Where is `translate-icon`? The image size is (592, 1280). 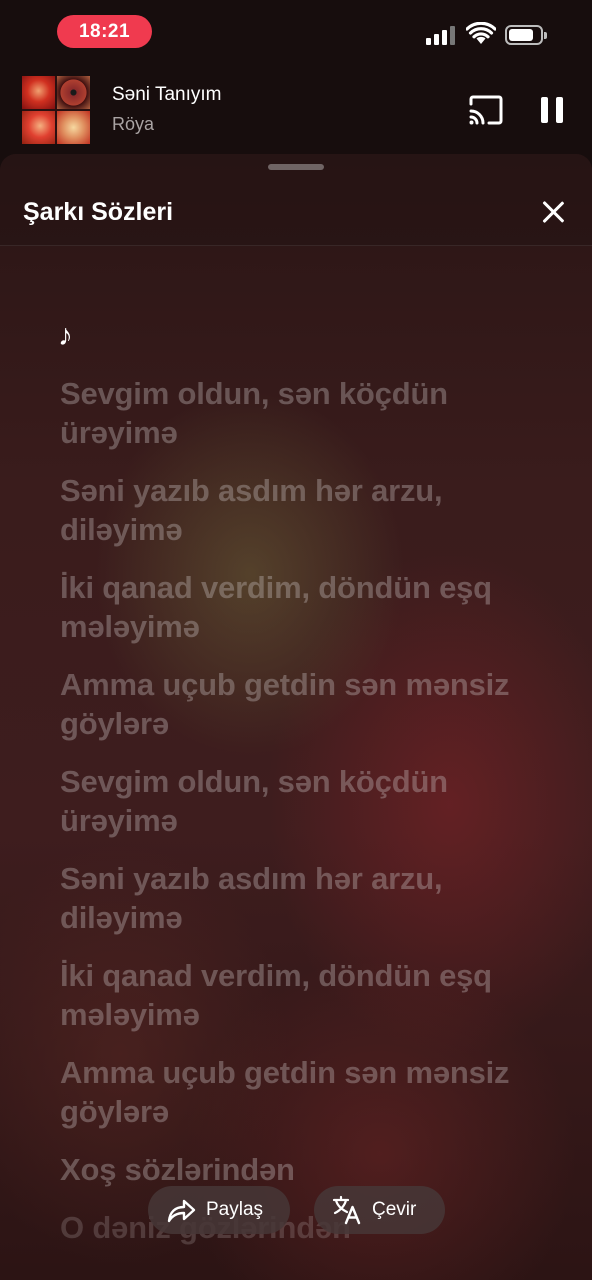 translate-icon is located at coordinates (346, 1210).